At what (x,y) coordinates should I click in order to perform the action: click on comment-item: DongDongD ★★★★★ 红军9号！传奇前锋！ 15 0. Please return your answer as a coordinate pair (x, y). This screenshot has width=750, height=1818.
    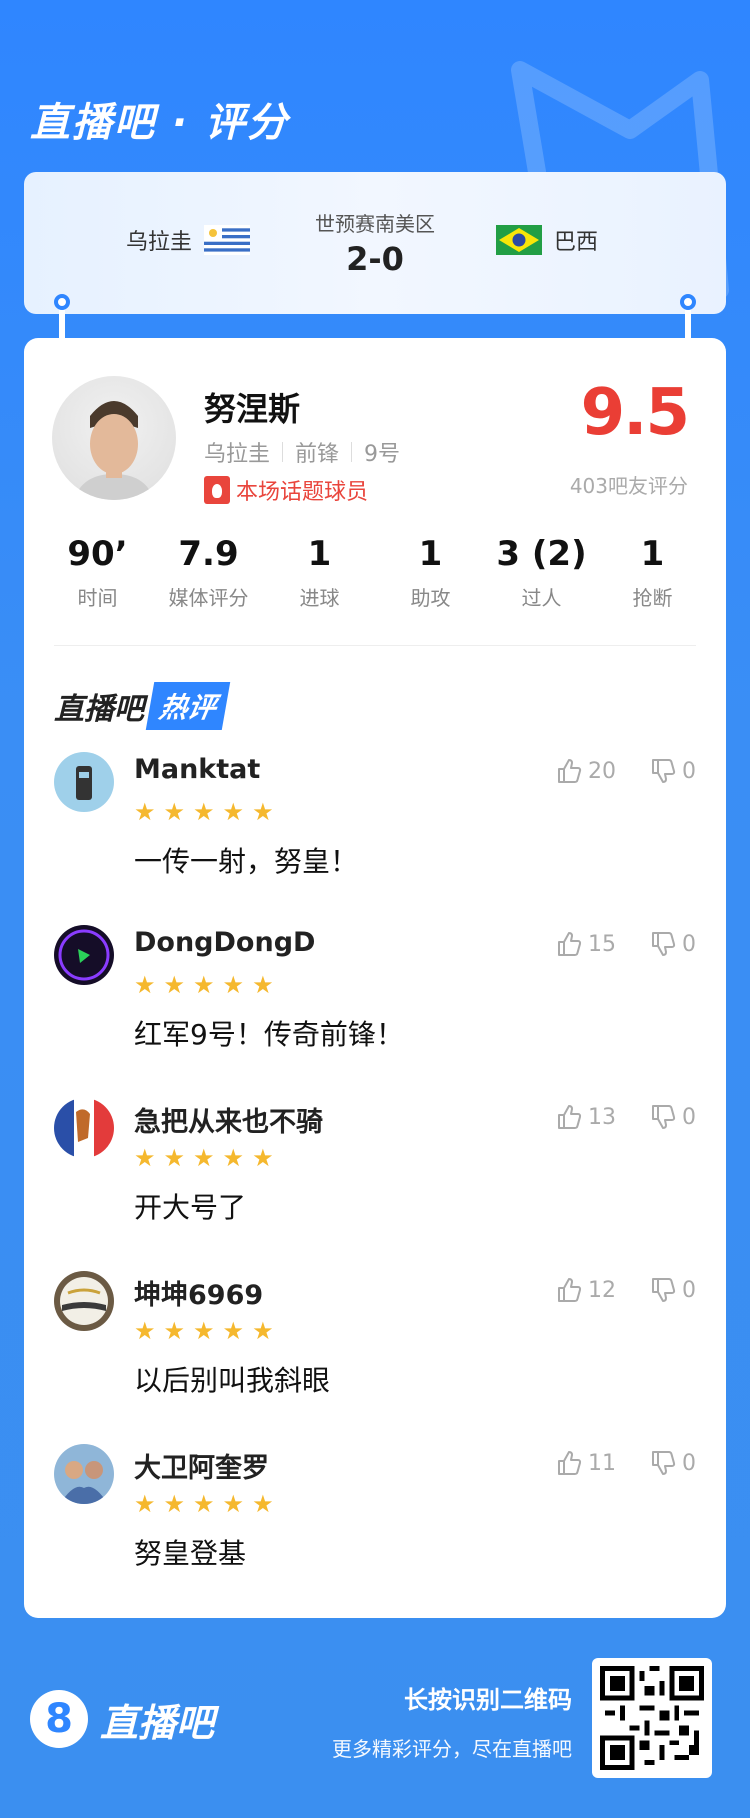
    Looking at the image, I should click on (375, 1007).